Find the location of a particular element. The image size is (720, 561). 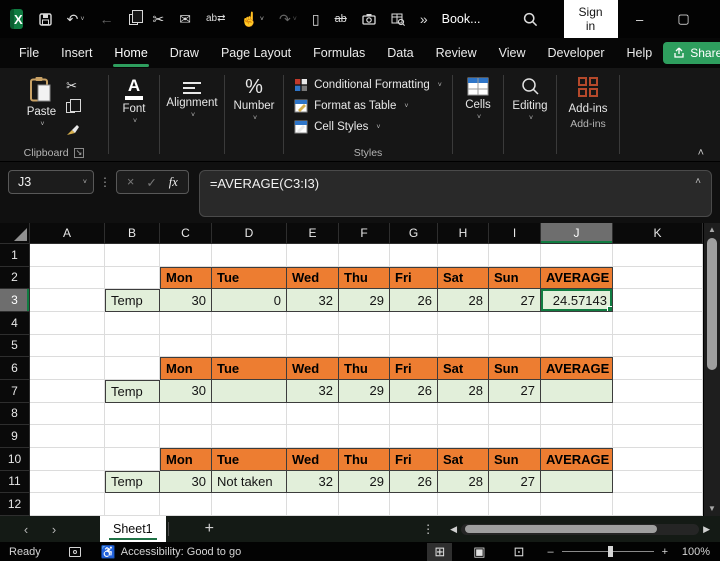

cell-B1 is located at coordinates (132, 255).